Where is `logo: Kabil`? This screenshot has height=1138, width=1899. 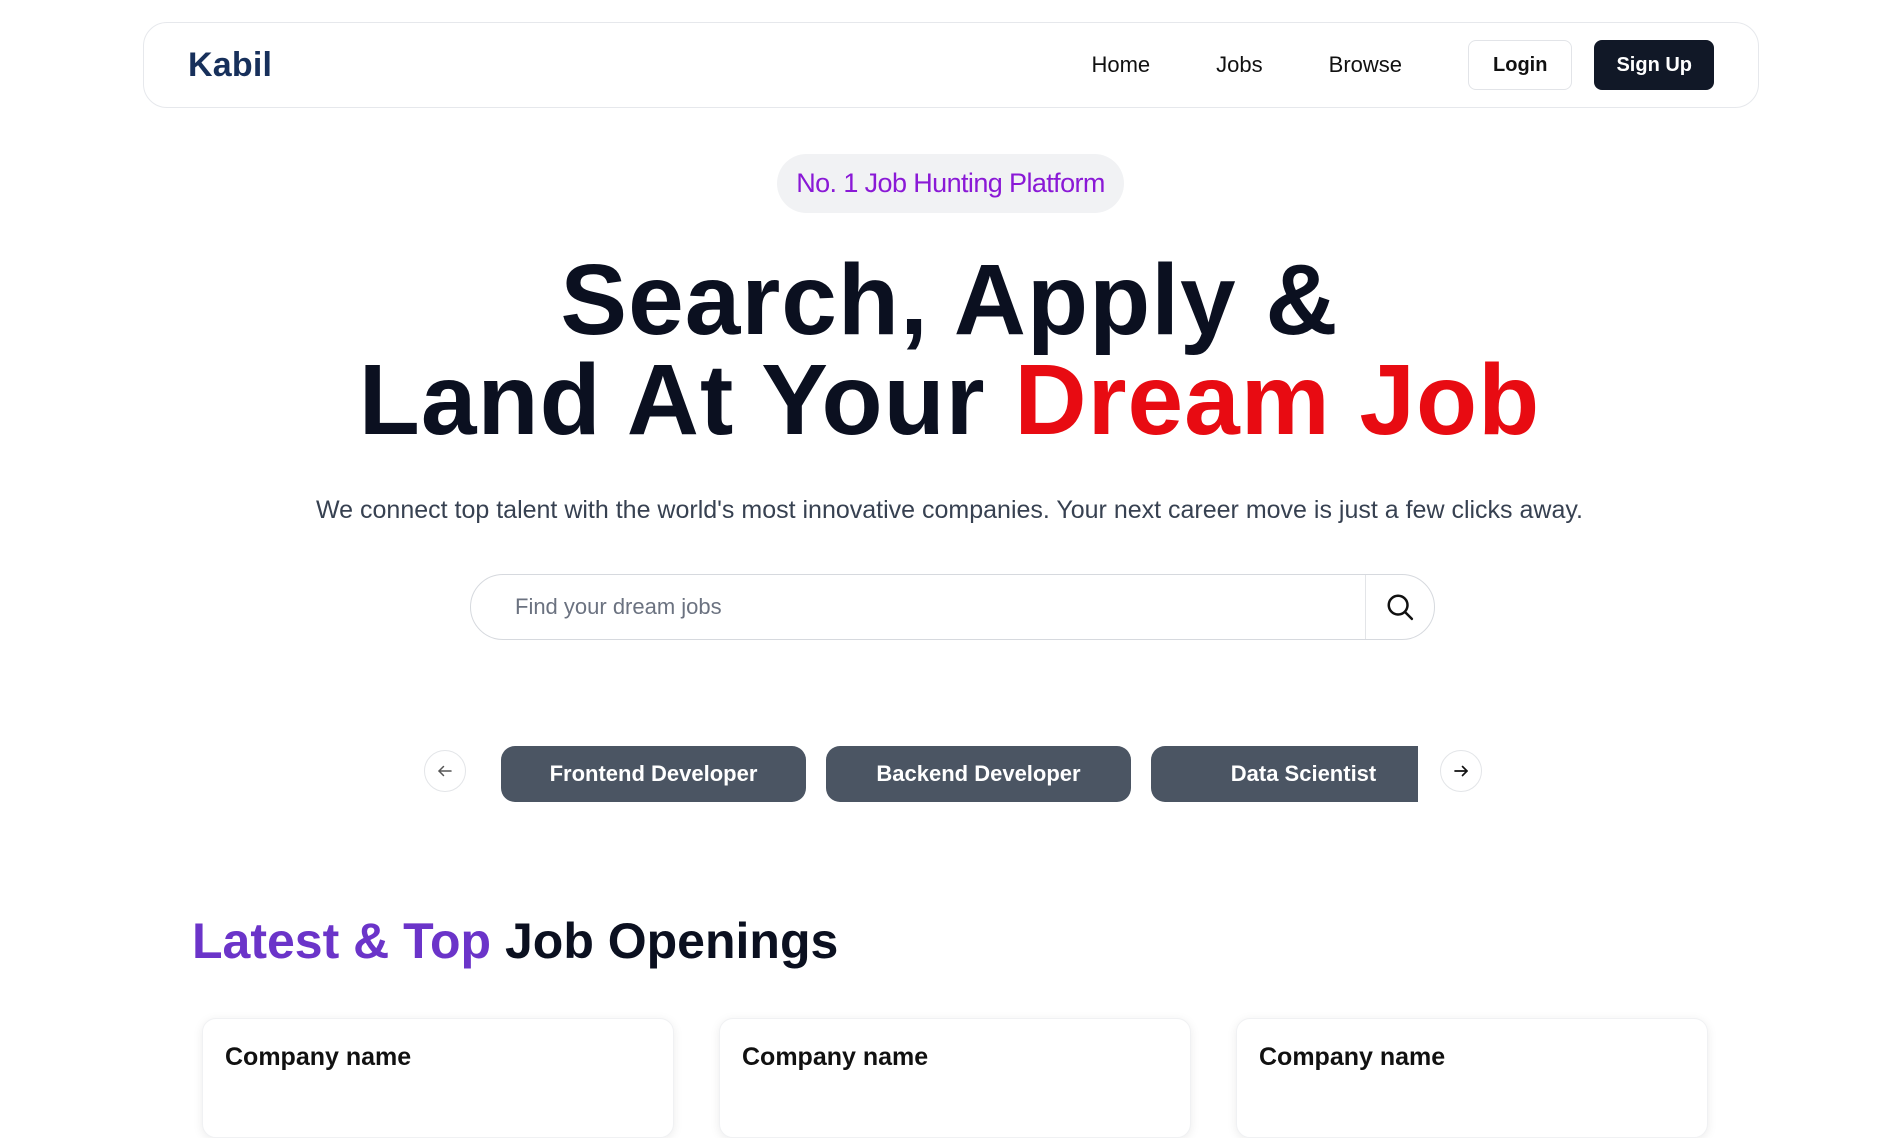
logo: Kabil is located at coordinates (230, 65).